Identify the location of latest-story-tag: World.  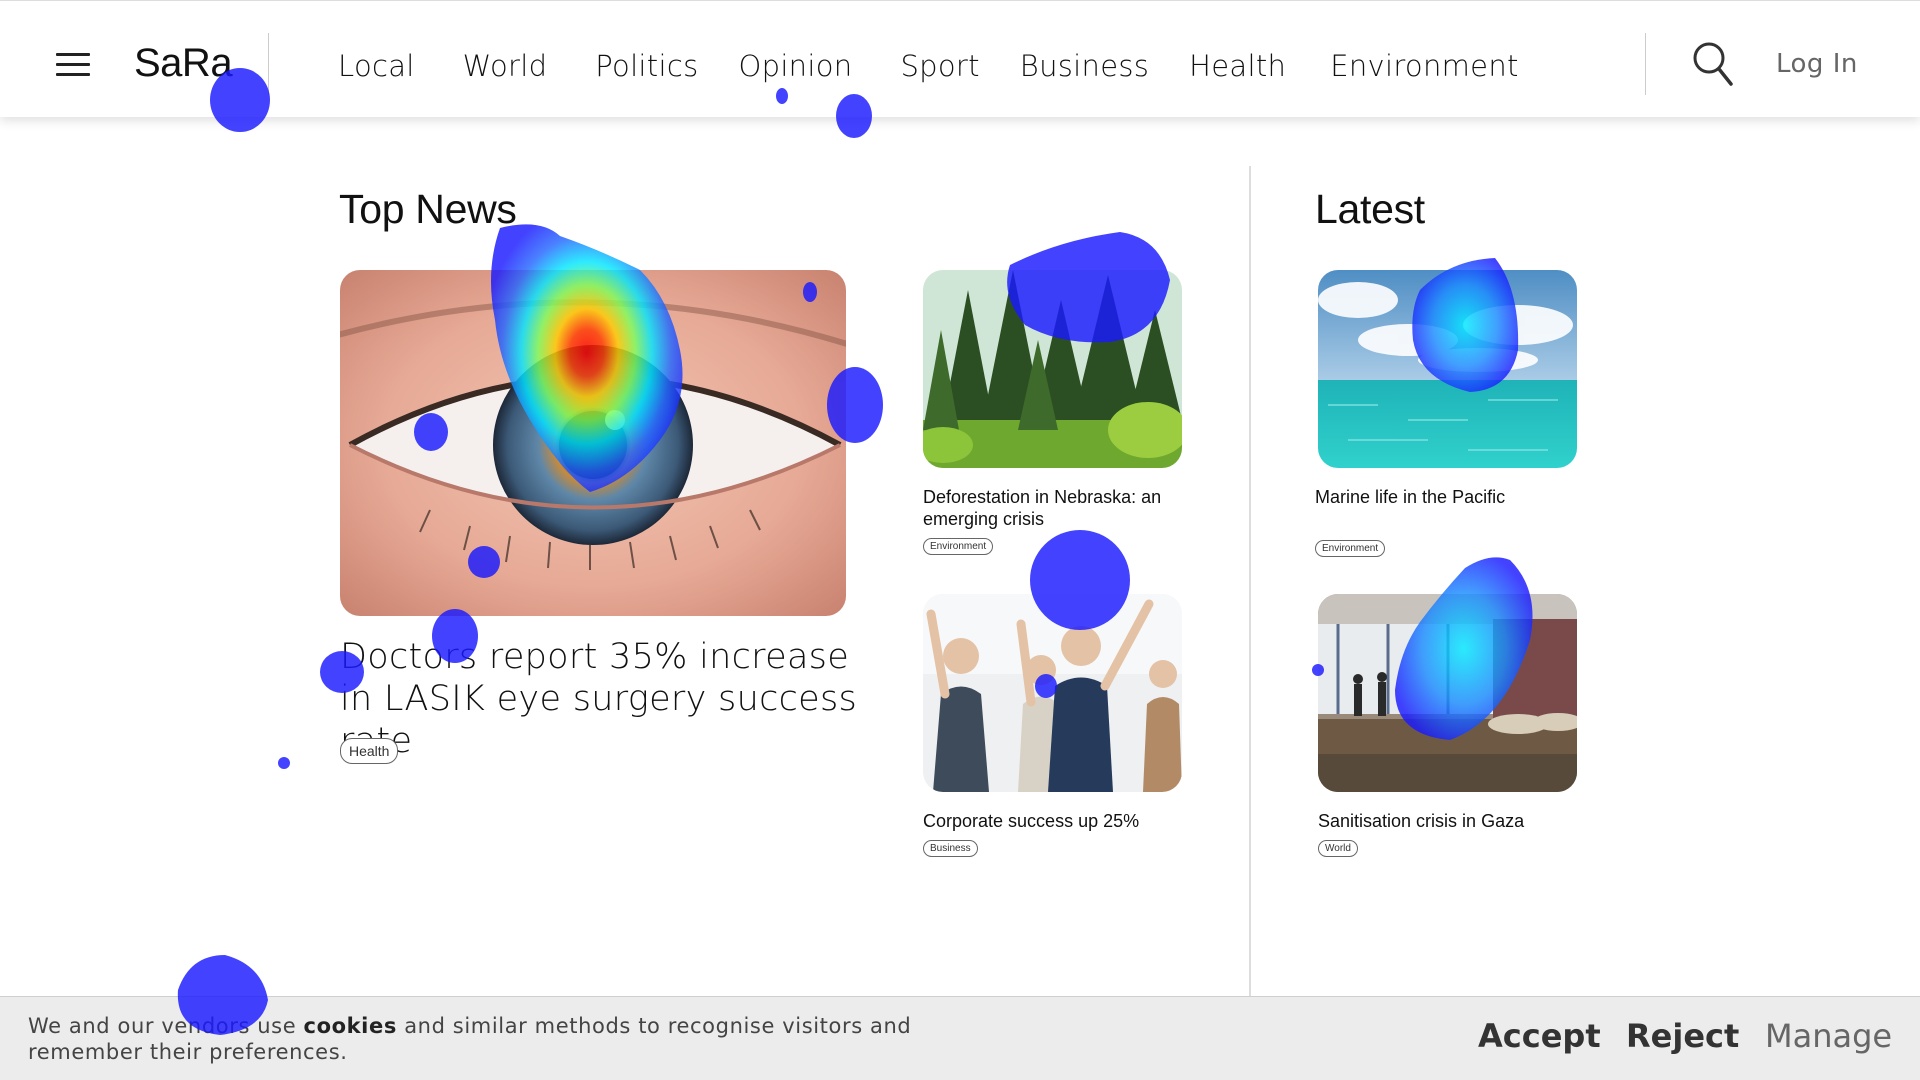
(1338, 848).